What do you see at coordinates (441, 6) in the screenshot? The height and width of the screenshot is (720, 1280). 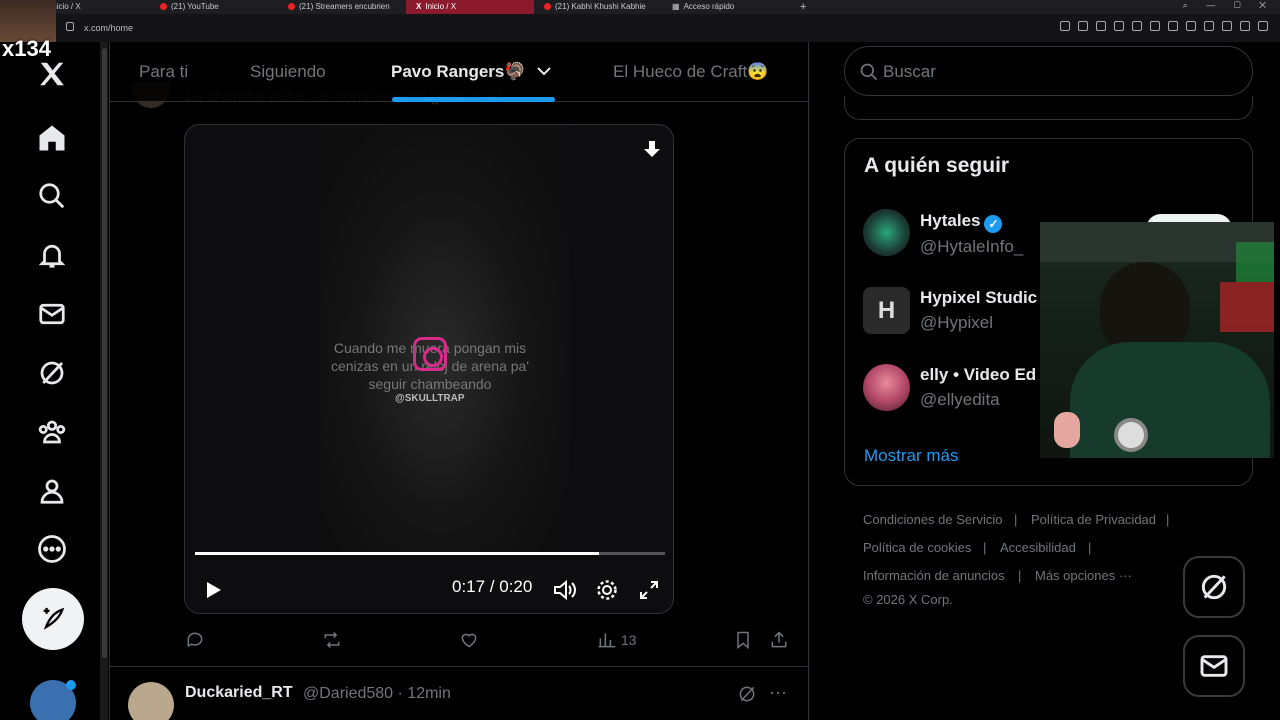 I see `browser-tab-label: Inicio / X` at bounding box center [441, 6].